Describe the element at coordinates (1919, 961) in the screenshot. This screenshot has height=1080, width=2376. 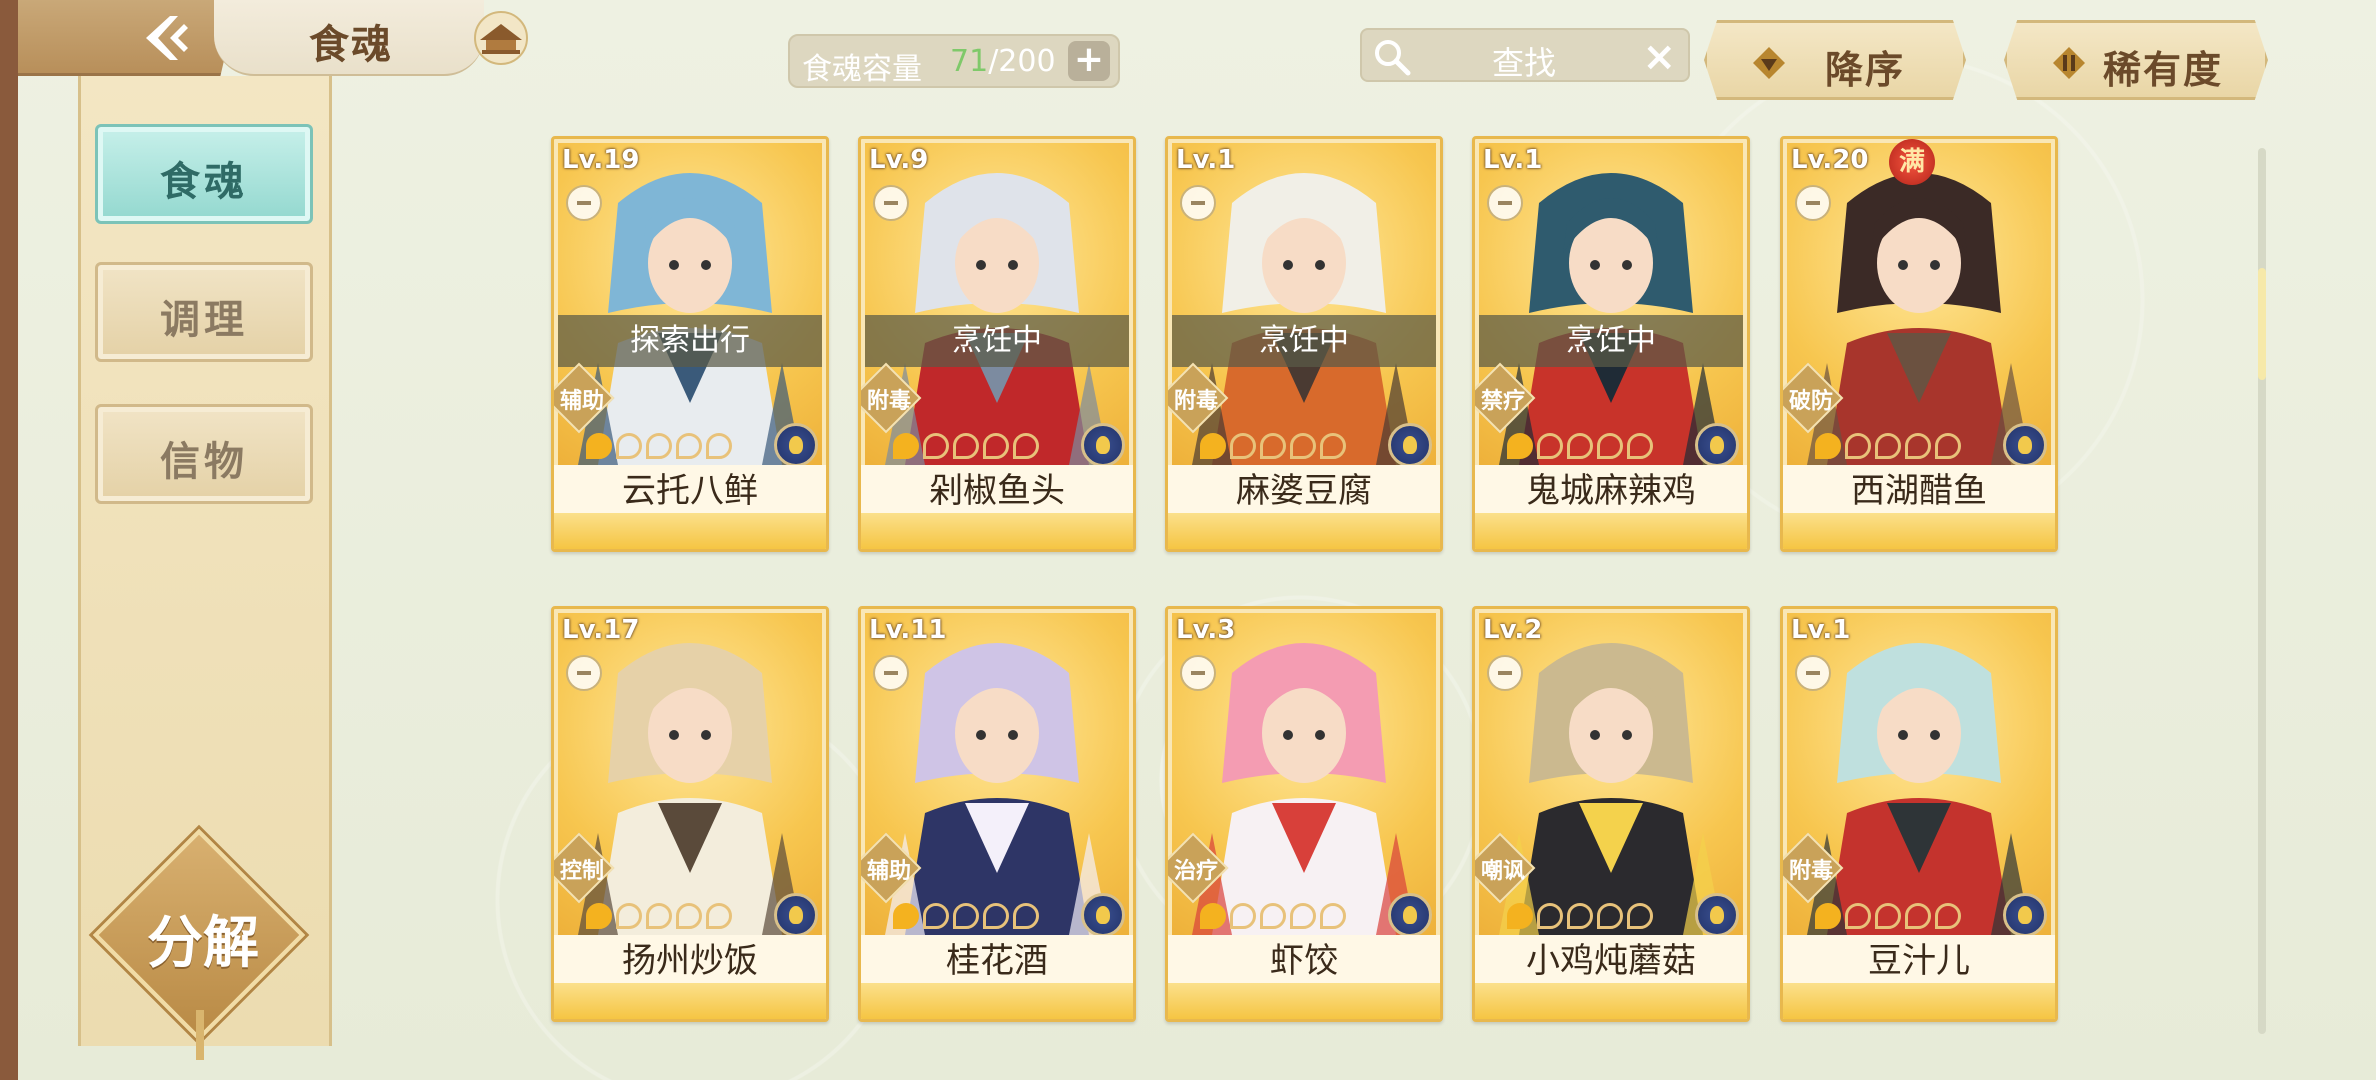
I see `card-name: 豆汁儿` at that location.